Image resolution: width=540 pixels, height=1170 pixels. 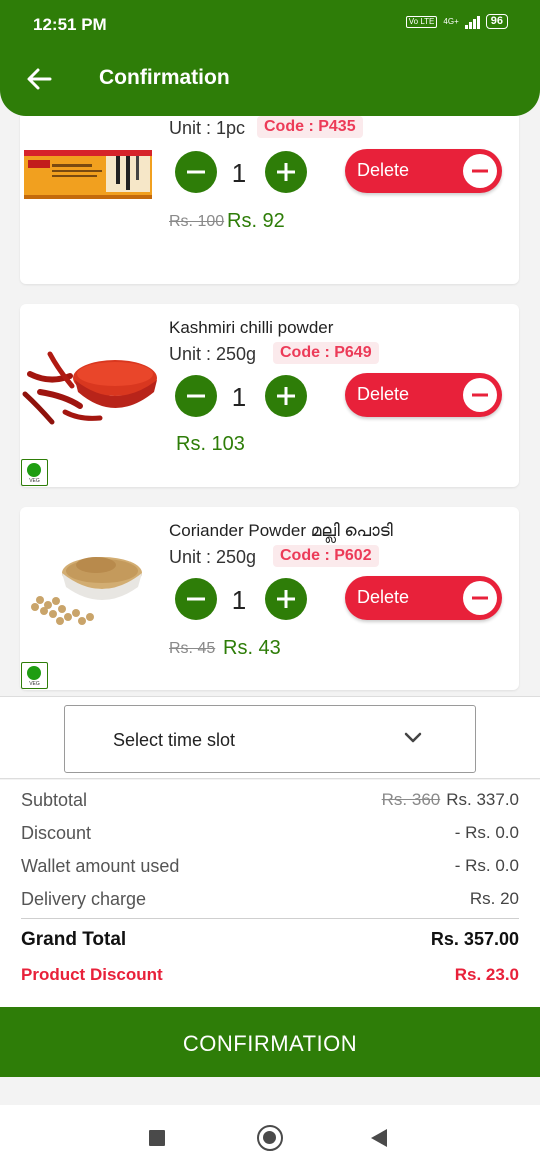 What do you see at coordinates (413, 737) in the screenshot?
I see `chevron-down-icon` at bounding box center [413, 737].